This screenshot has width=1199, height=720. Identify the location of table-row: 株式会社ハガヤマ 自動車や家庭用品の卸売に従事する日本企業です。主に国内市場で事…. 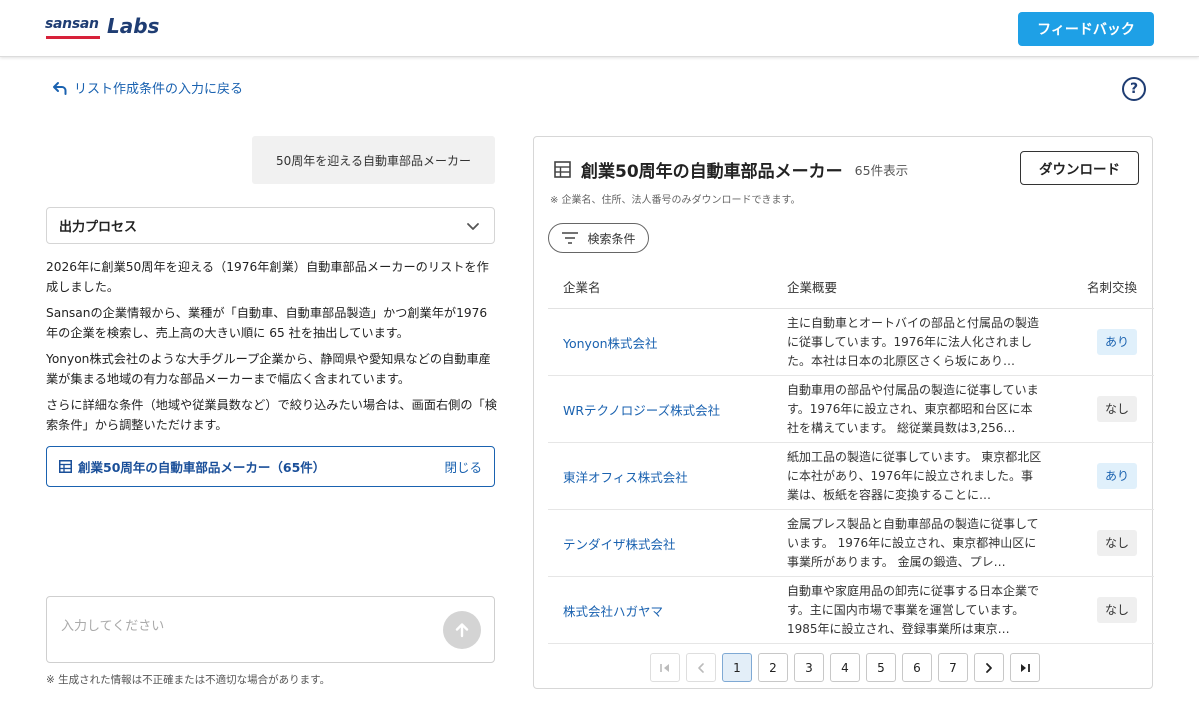
(851, 610).